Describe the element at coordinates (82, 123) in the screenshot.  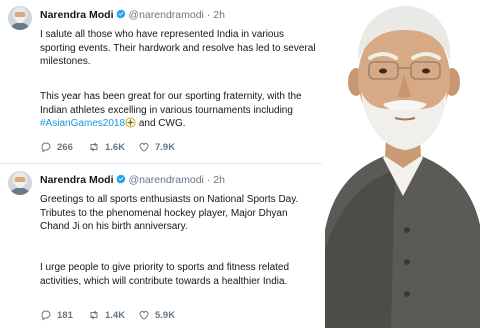
I see `hashtag-link: #AsianGames2018` at that location.